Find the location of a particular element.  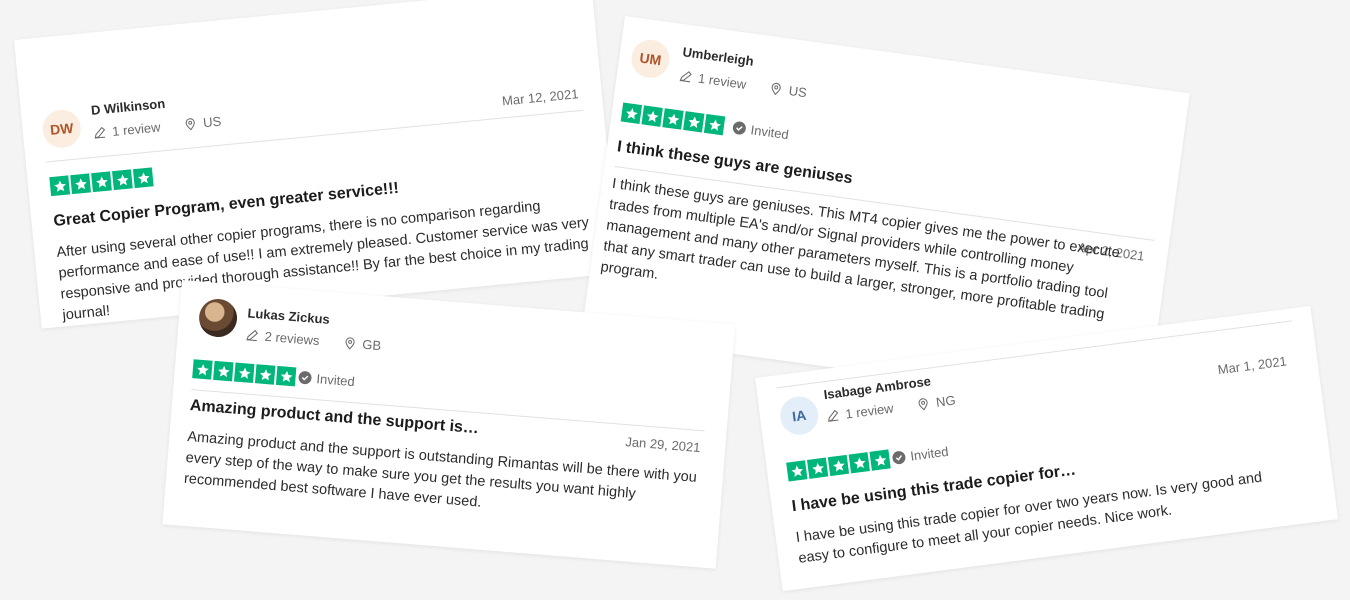

review-date: Jan 29, 2021 is located at coordinates (663, 445).